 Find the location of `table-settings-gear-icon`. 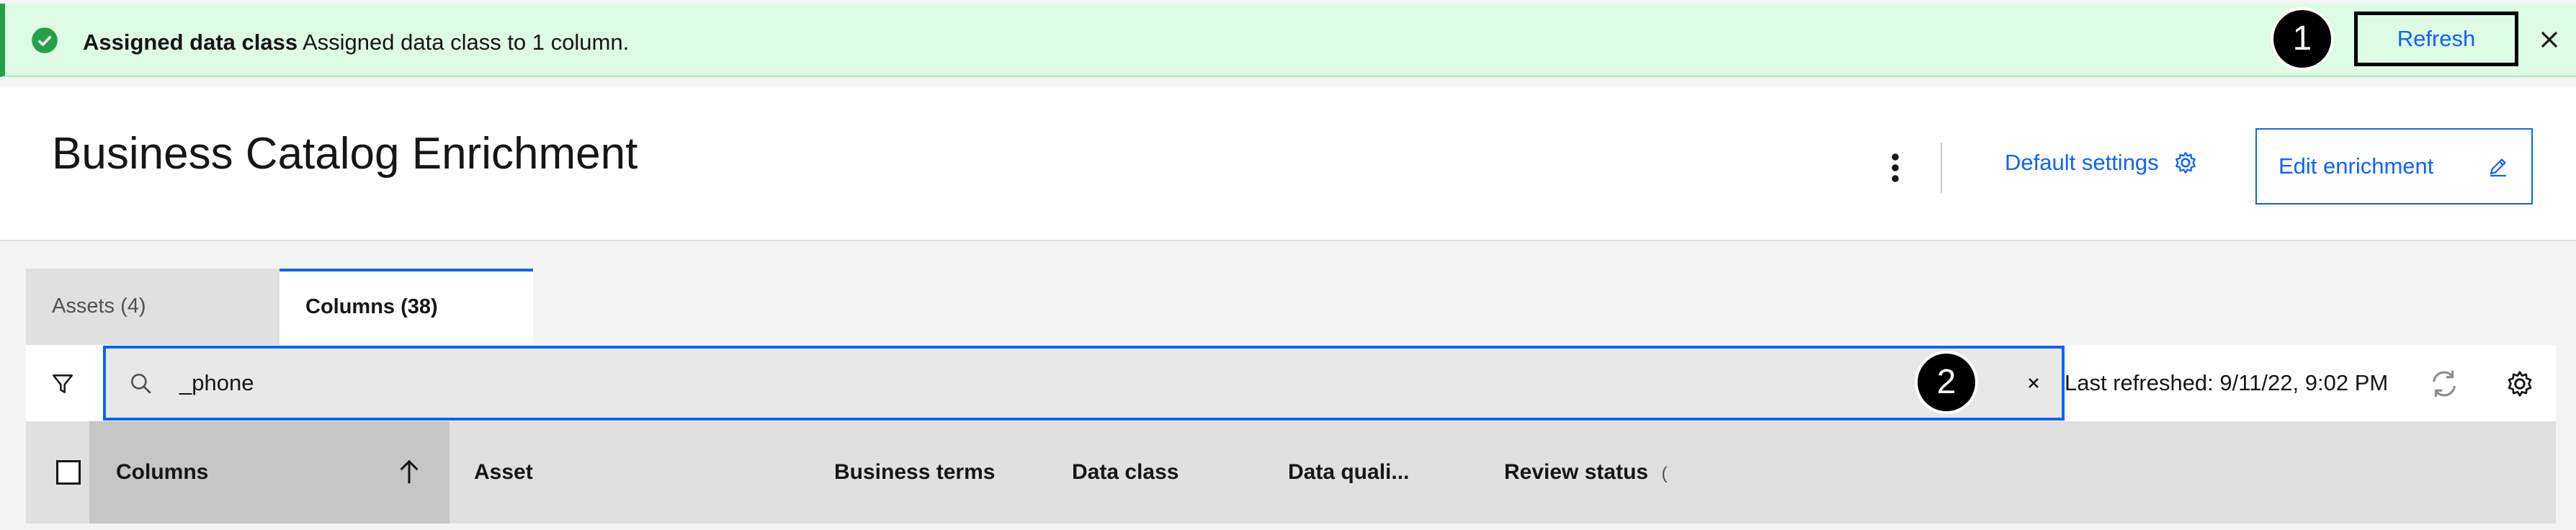

table-settings-gear-icon is located at coordinates (2519, 383).